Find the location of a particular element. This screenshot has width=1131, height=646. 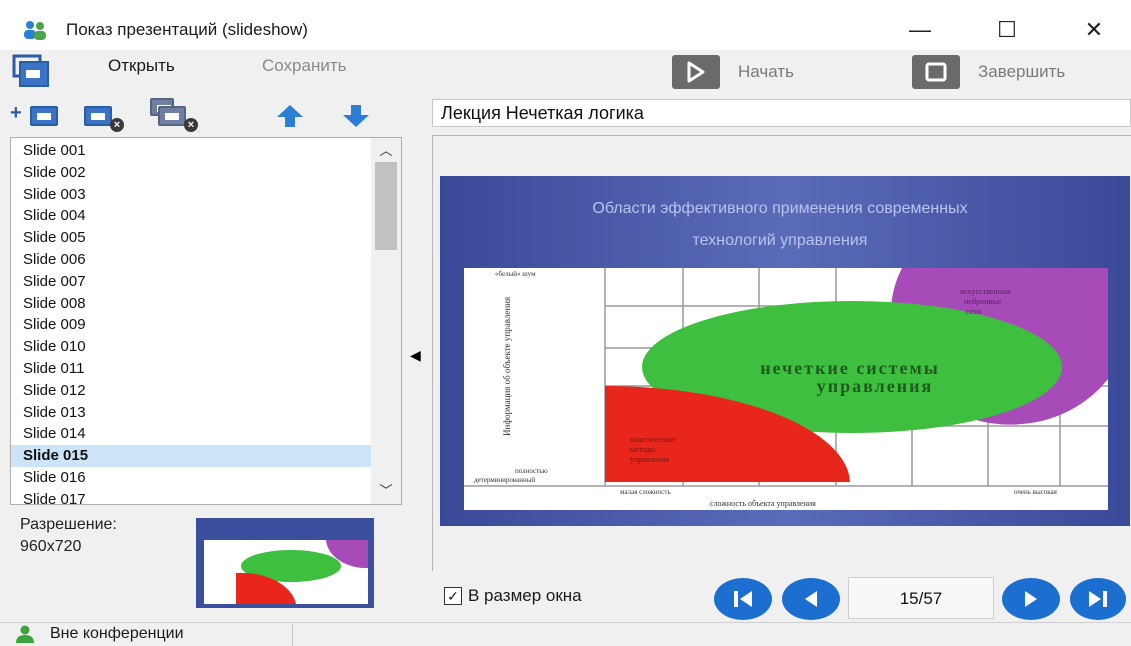

remove-badge-icon: × is located at coordinates (117, 125).